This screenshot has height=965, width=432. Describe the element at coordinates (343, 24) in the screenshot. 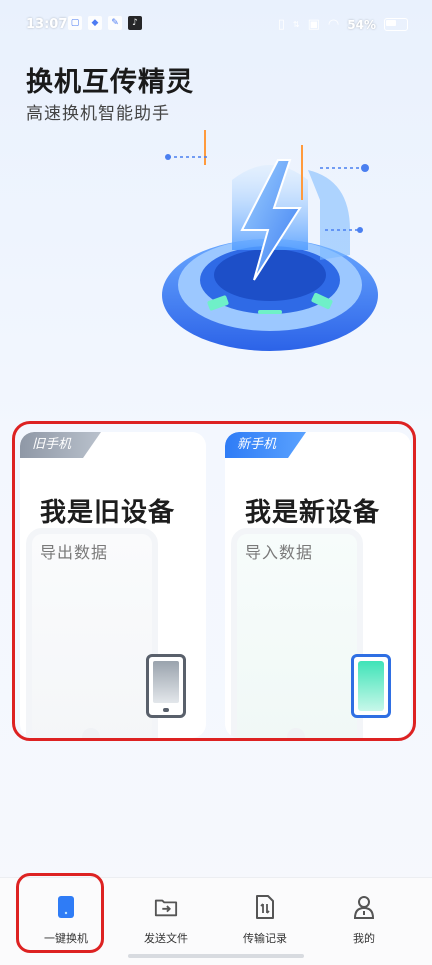

I see `system-status: ▯ ⇅ ▣ ◠ 54%` at that location.